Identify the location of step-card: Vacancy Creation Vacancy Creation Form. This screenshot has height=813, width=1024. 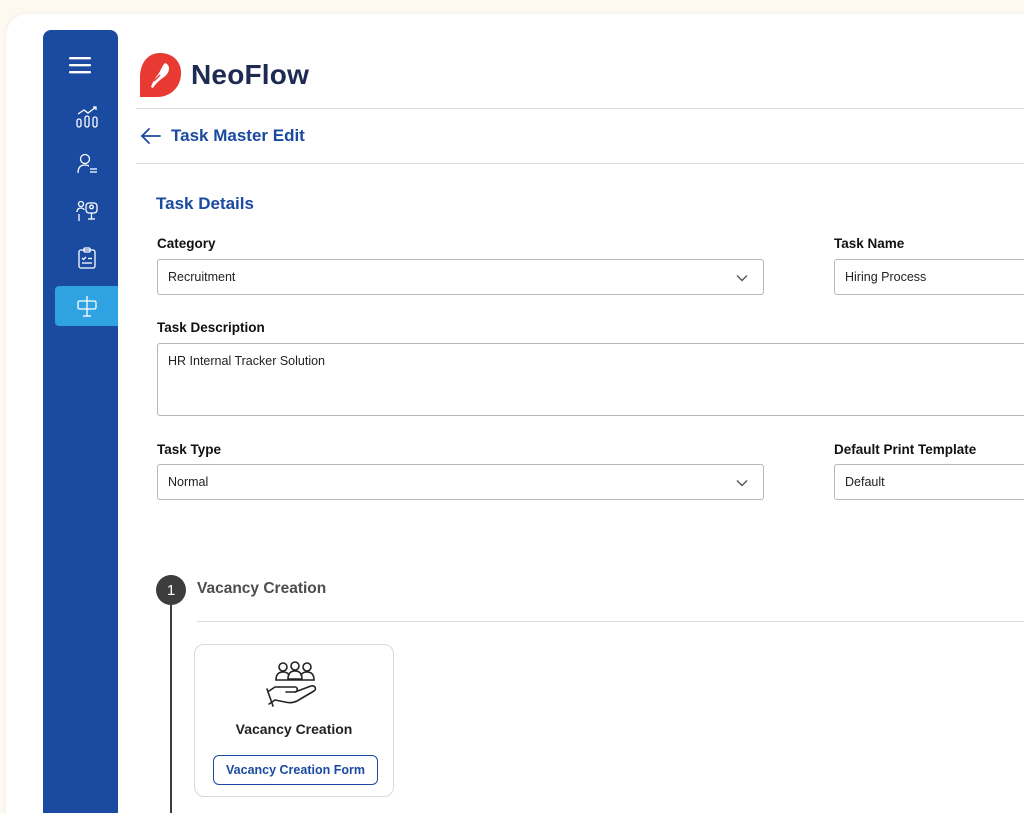
(294, 720).